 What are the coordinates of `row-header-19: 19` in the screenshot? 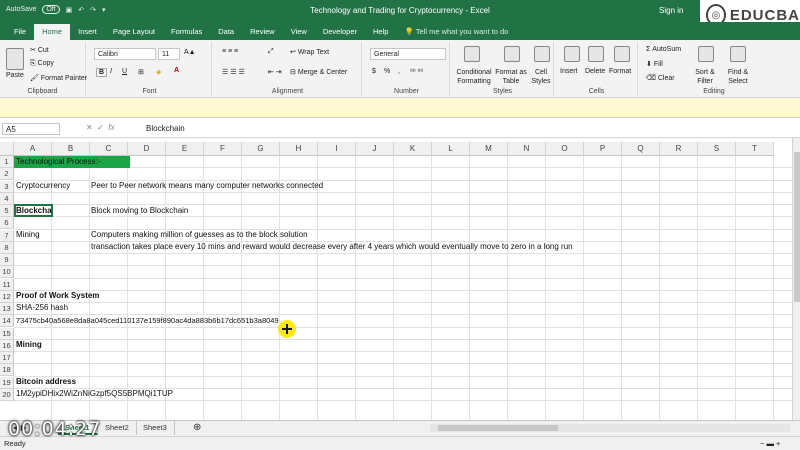 It's located at (7, 382).